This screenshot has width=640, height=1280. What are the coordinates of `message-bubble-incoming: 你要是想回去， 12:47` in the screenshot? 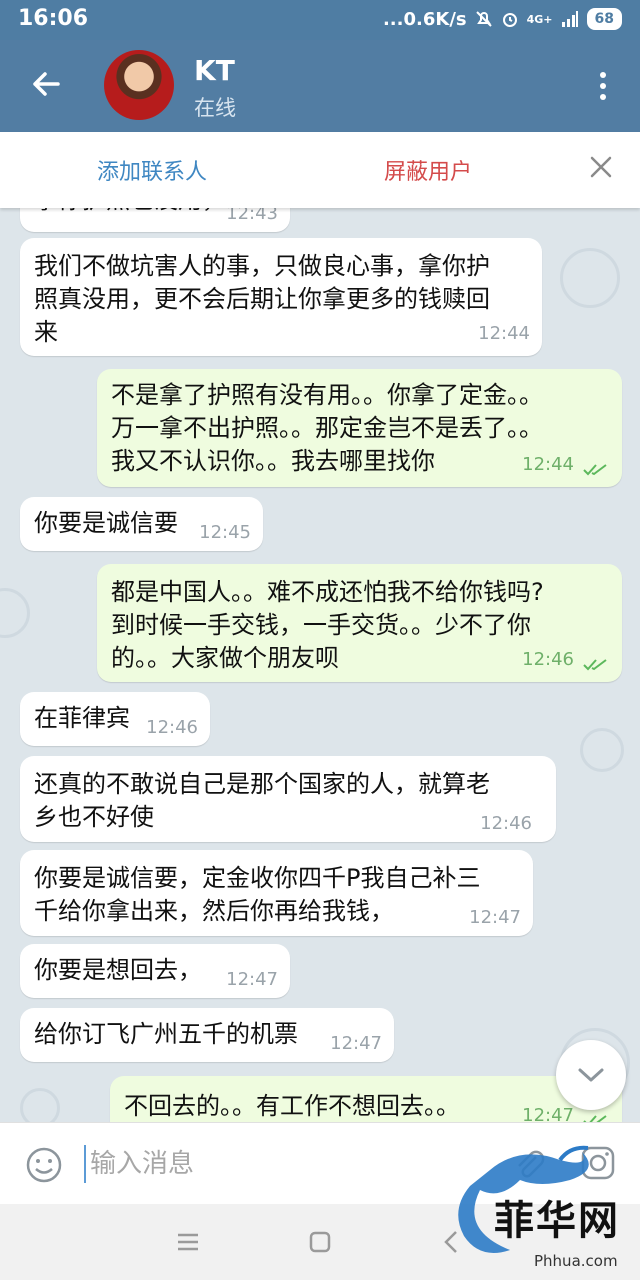 It's located at (155, 971).